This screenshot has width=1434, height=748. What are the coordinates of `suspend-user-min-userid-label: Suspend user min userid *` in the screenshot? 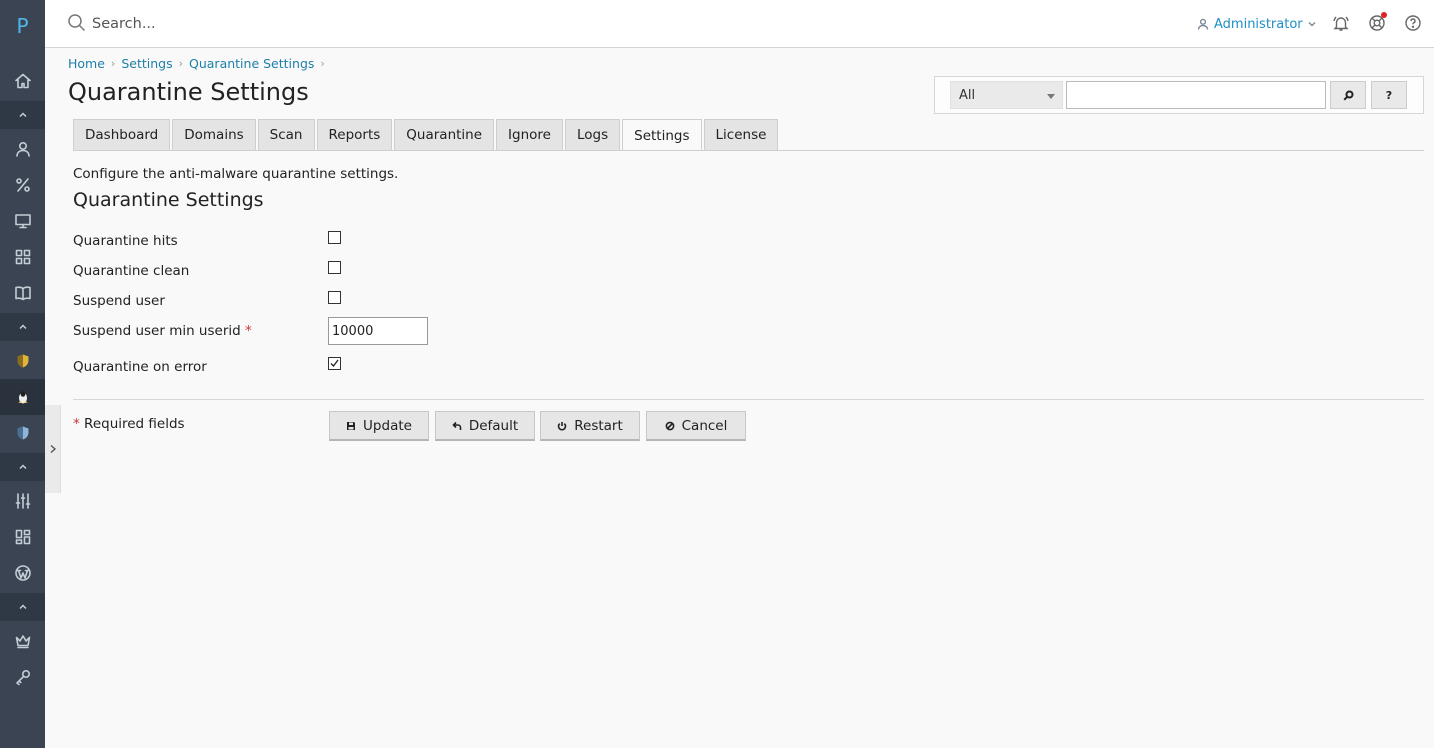 It's located at (162, 331).